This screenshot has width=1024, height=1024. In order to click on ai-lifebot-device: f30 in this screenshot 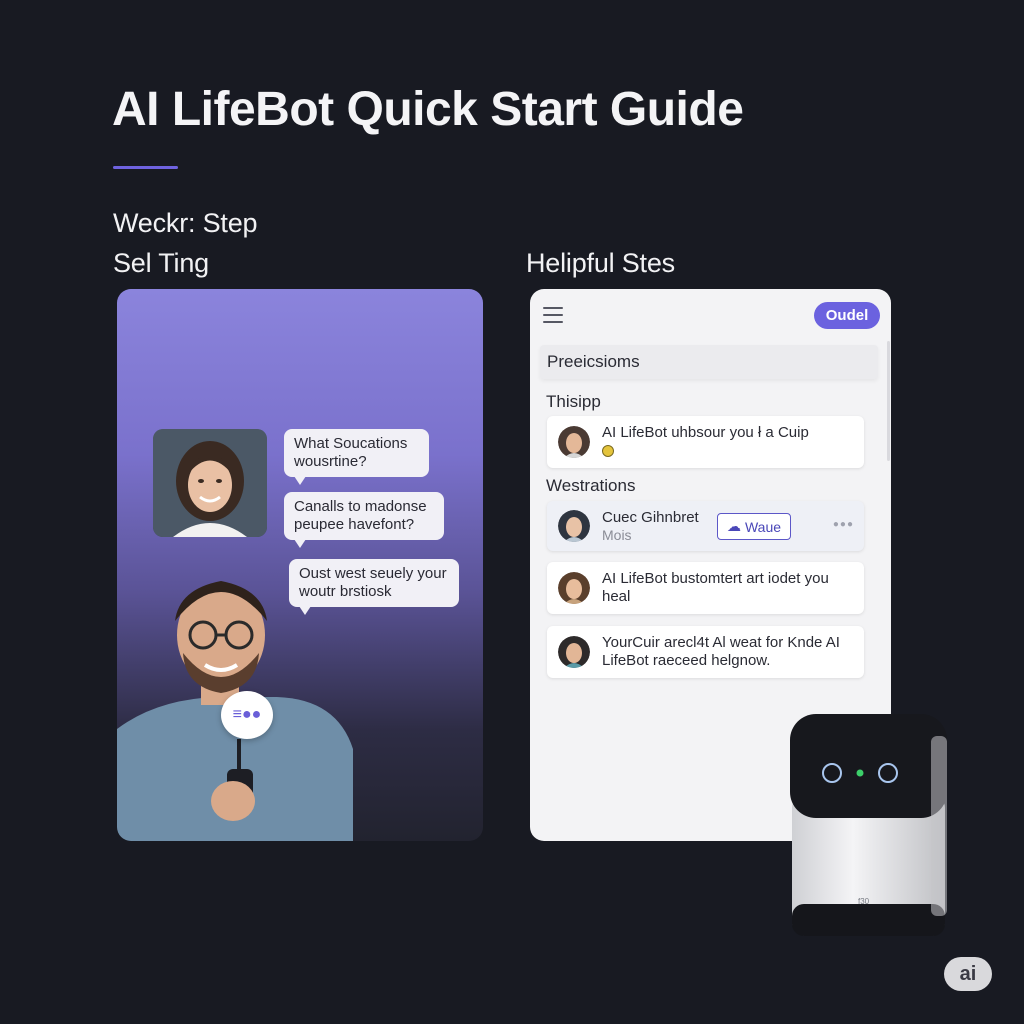, I will do `click(868, 825)`.